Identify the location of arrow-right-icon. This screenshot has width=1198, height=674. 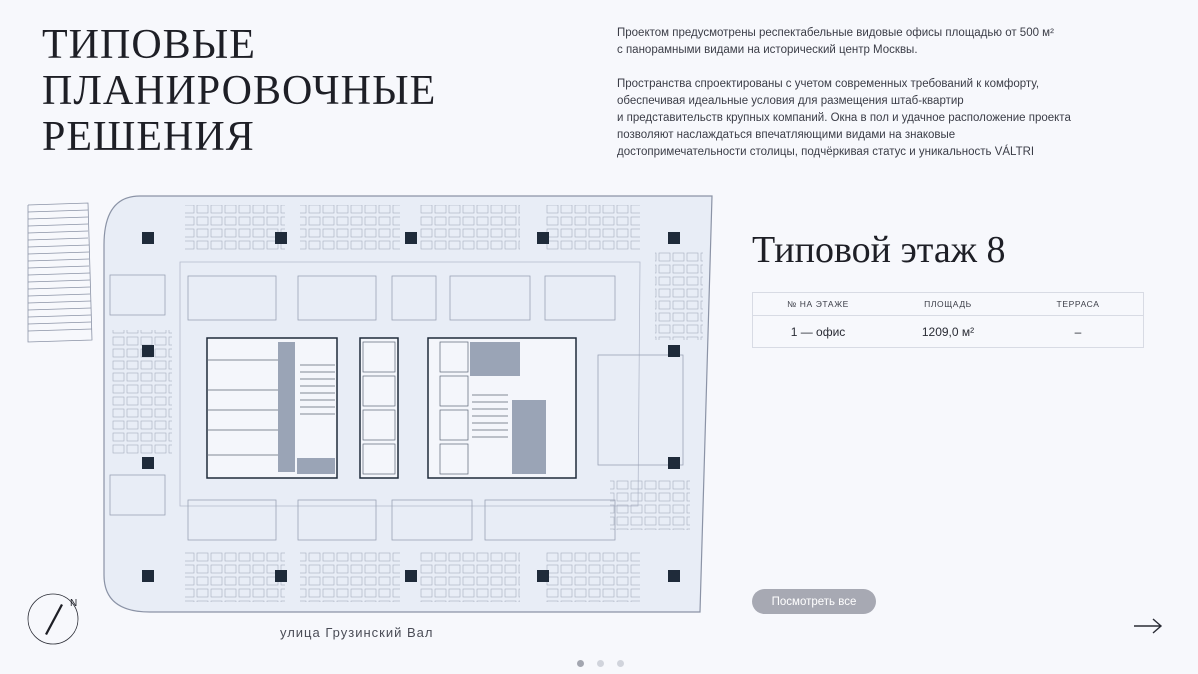
(1148, 626).